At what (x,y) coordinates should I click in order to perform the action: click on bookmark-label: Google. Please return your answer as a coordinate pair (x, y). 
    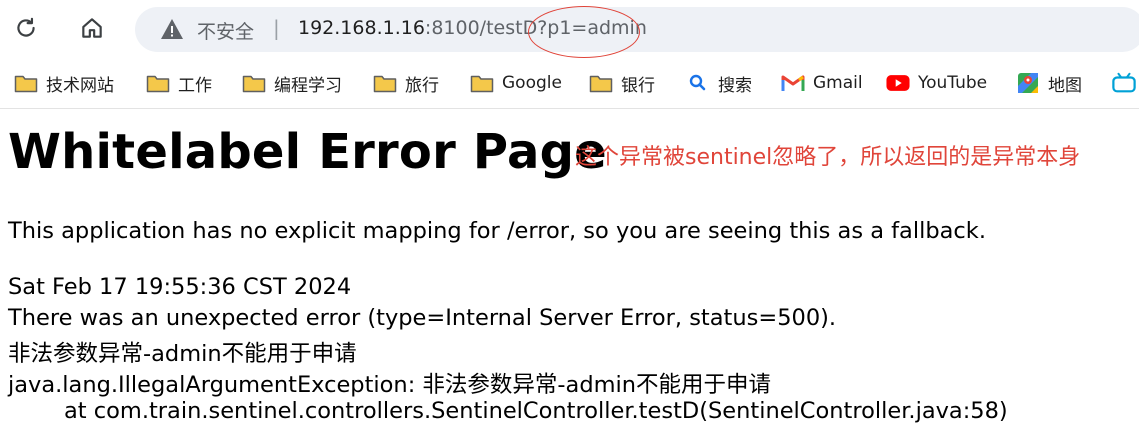
    Looking at the image, I should click on (532, 83).